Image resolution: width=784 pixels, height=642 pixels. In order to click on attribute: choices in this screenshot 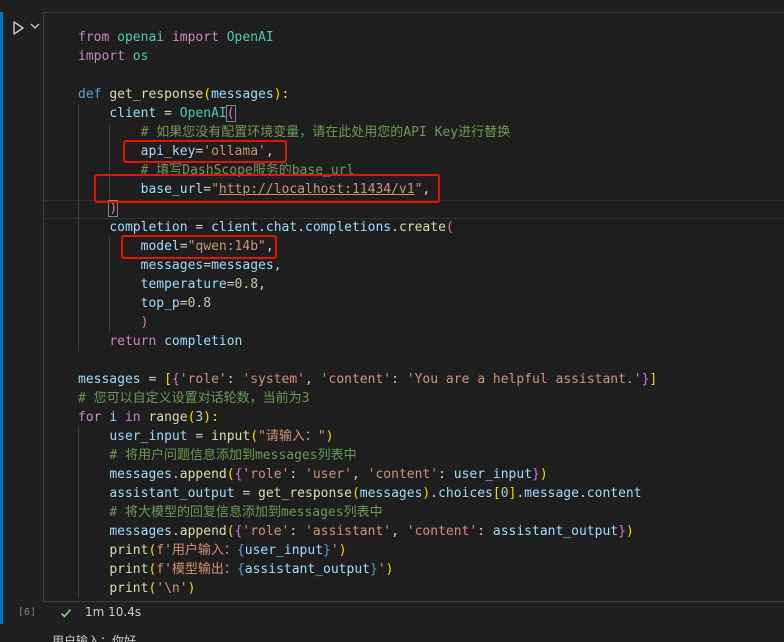, I will do `click(465, 493)`.